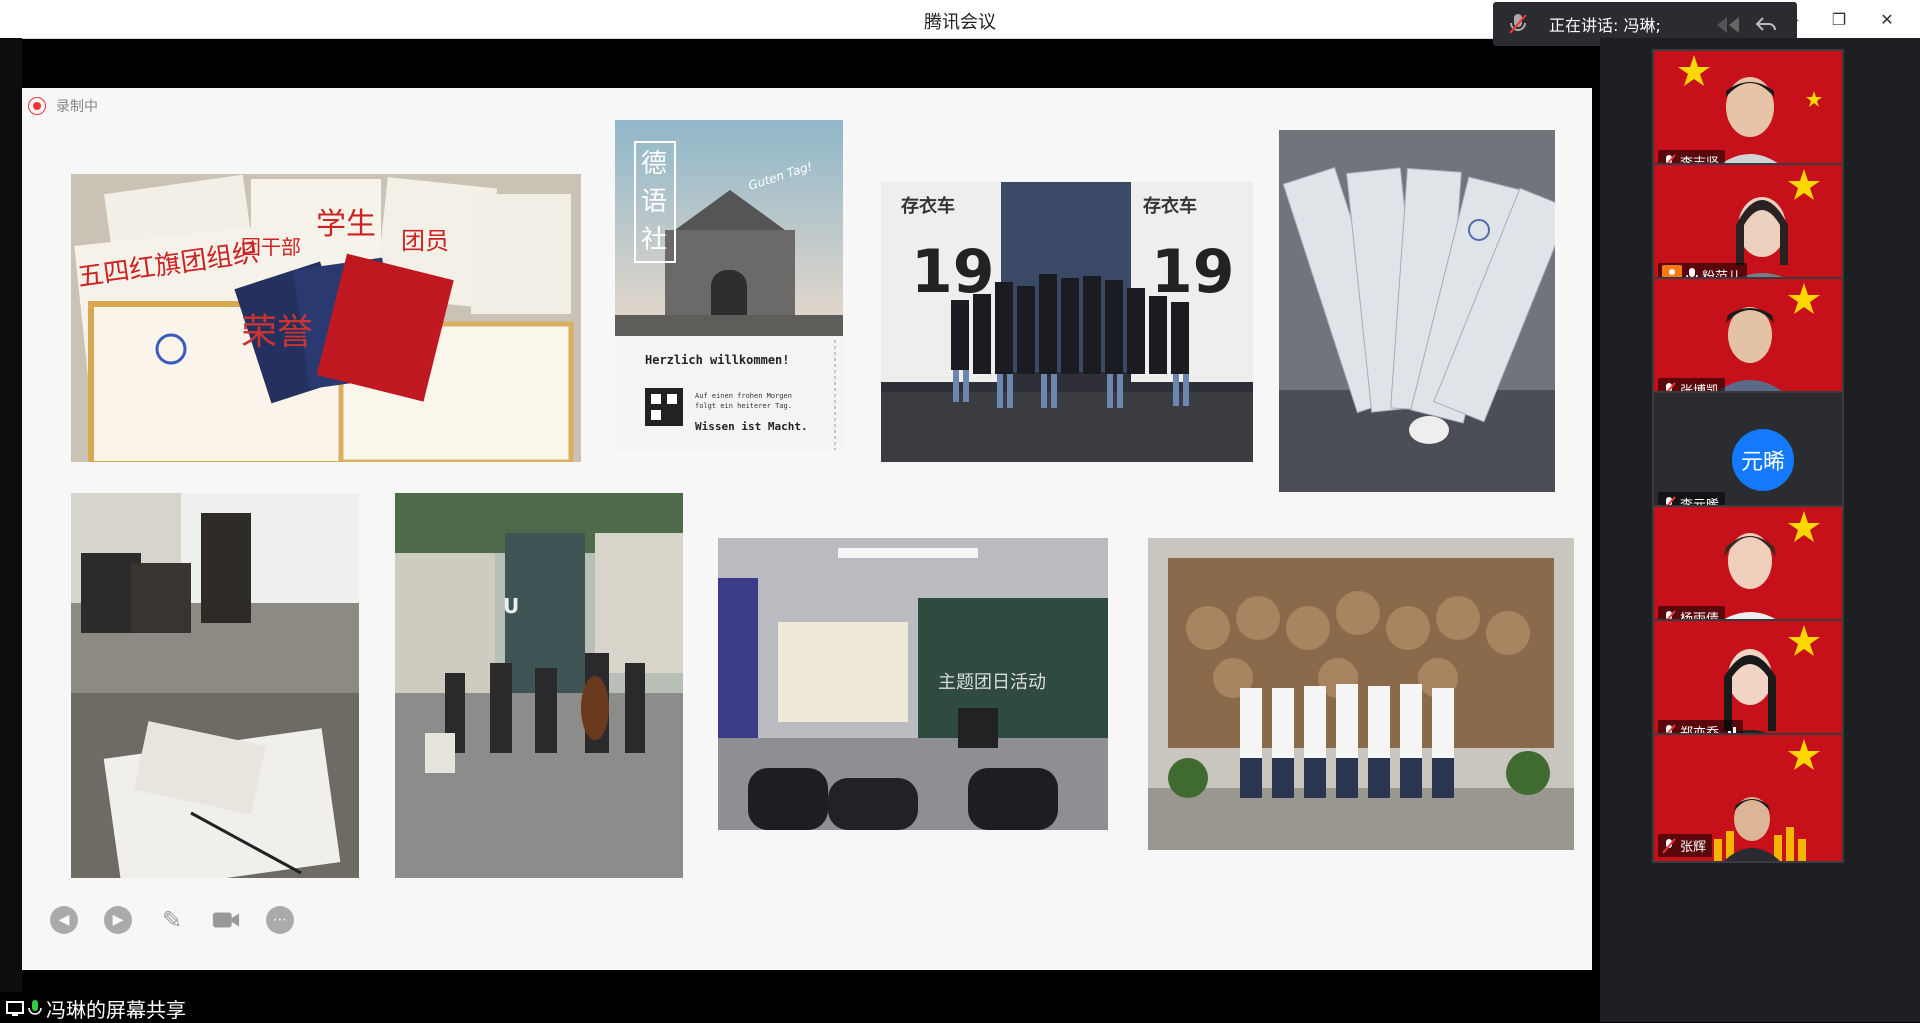  I want to click on poster-line-1: Auf einen frohen Morgen, so click(743, 396).